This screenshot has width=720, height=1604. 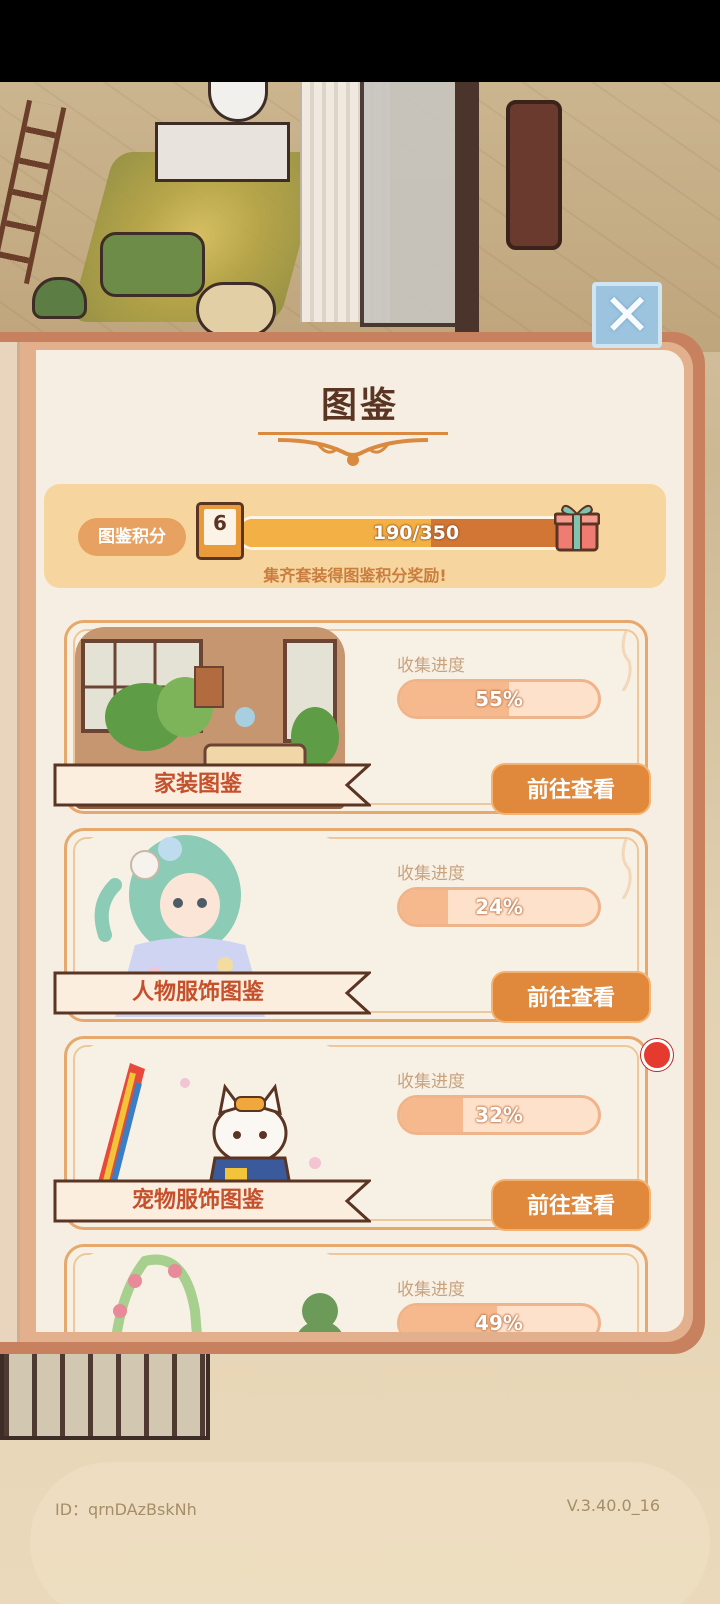 What do you see at coordinates (220, 523) in the screenshot?
I see `points-level: 6` at bounding box center [220, 523].